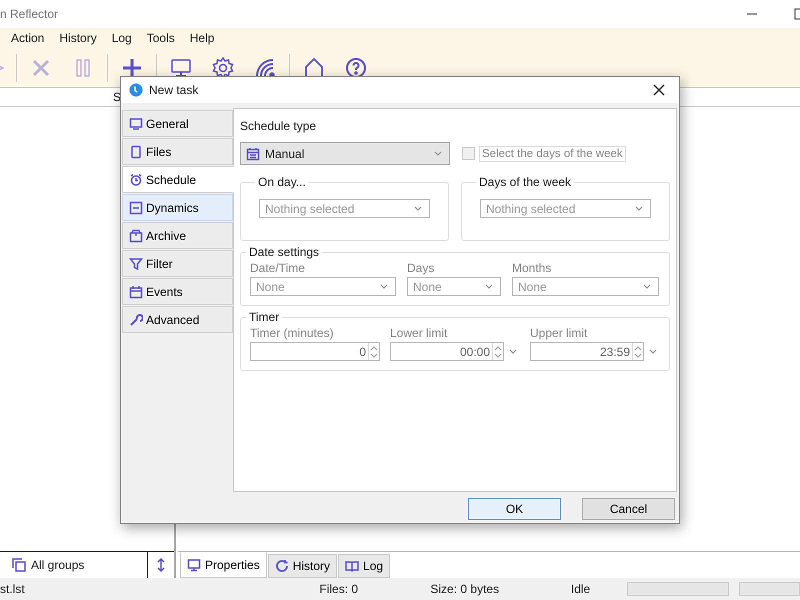  I want to click on dropdown: Manual, so click(345, 153).